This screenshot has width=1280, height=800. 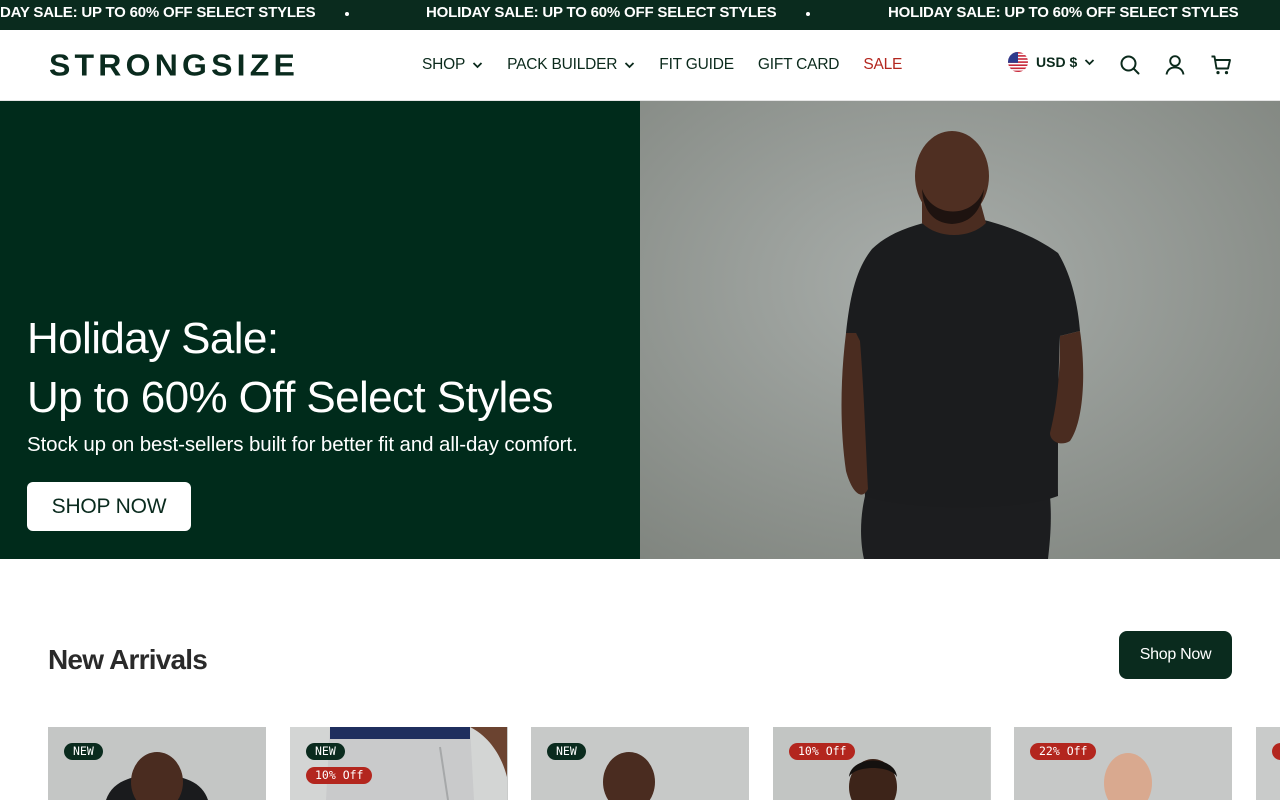 What do you see at coordinates (1175, 655) in the screenshot?
I see `shop-now-button: Shop Now` at bounding box center [1175, 655].